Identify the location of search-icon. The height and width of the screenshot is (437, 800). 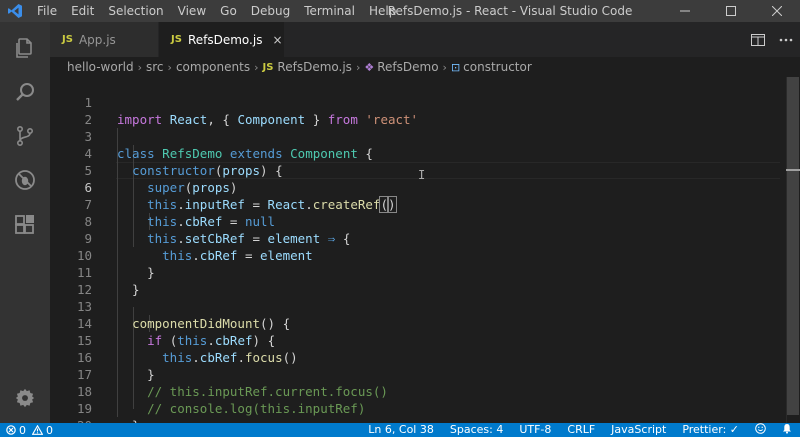
(25, 92).